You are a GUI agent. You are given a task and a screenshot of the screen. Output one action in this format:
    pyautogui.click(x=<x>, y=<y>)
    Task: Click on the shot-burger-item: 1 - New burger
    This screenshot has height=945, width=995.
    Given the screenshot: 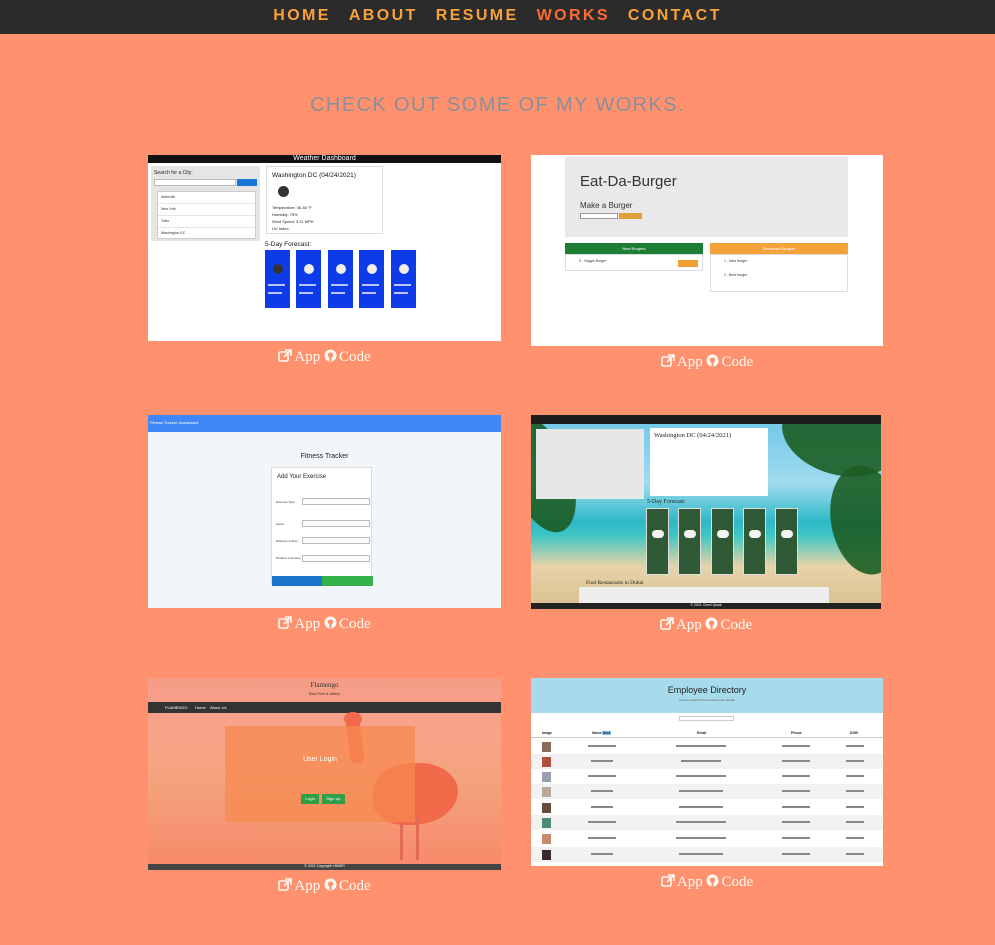 What is the action you would take?
    pyautogui.click(x=736, y=261)
    